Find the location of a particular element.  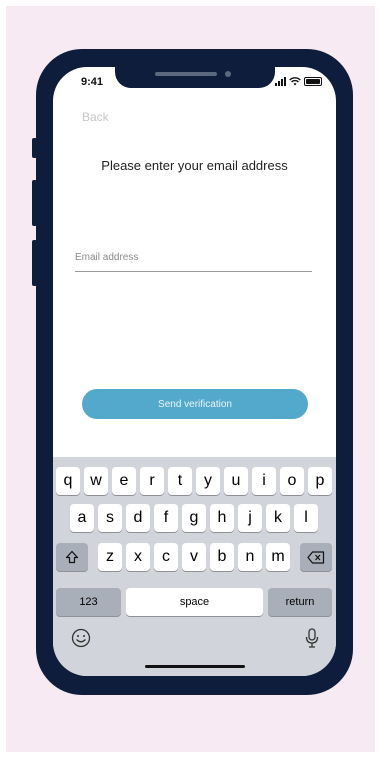

key-n: n is located at coordinates (250, 557).